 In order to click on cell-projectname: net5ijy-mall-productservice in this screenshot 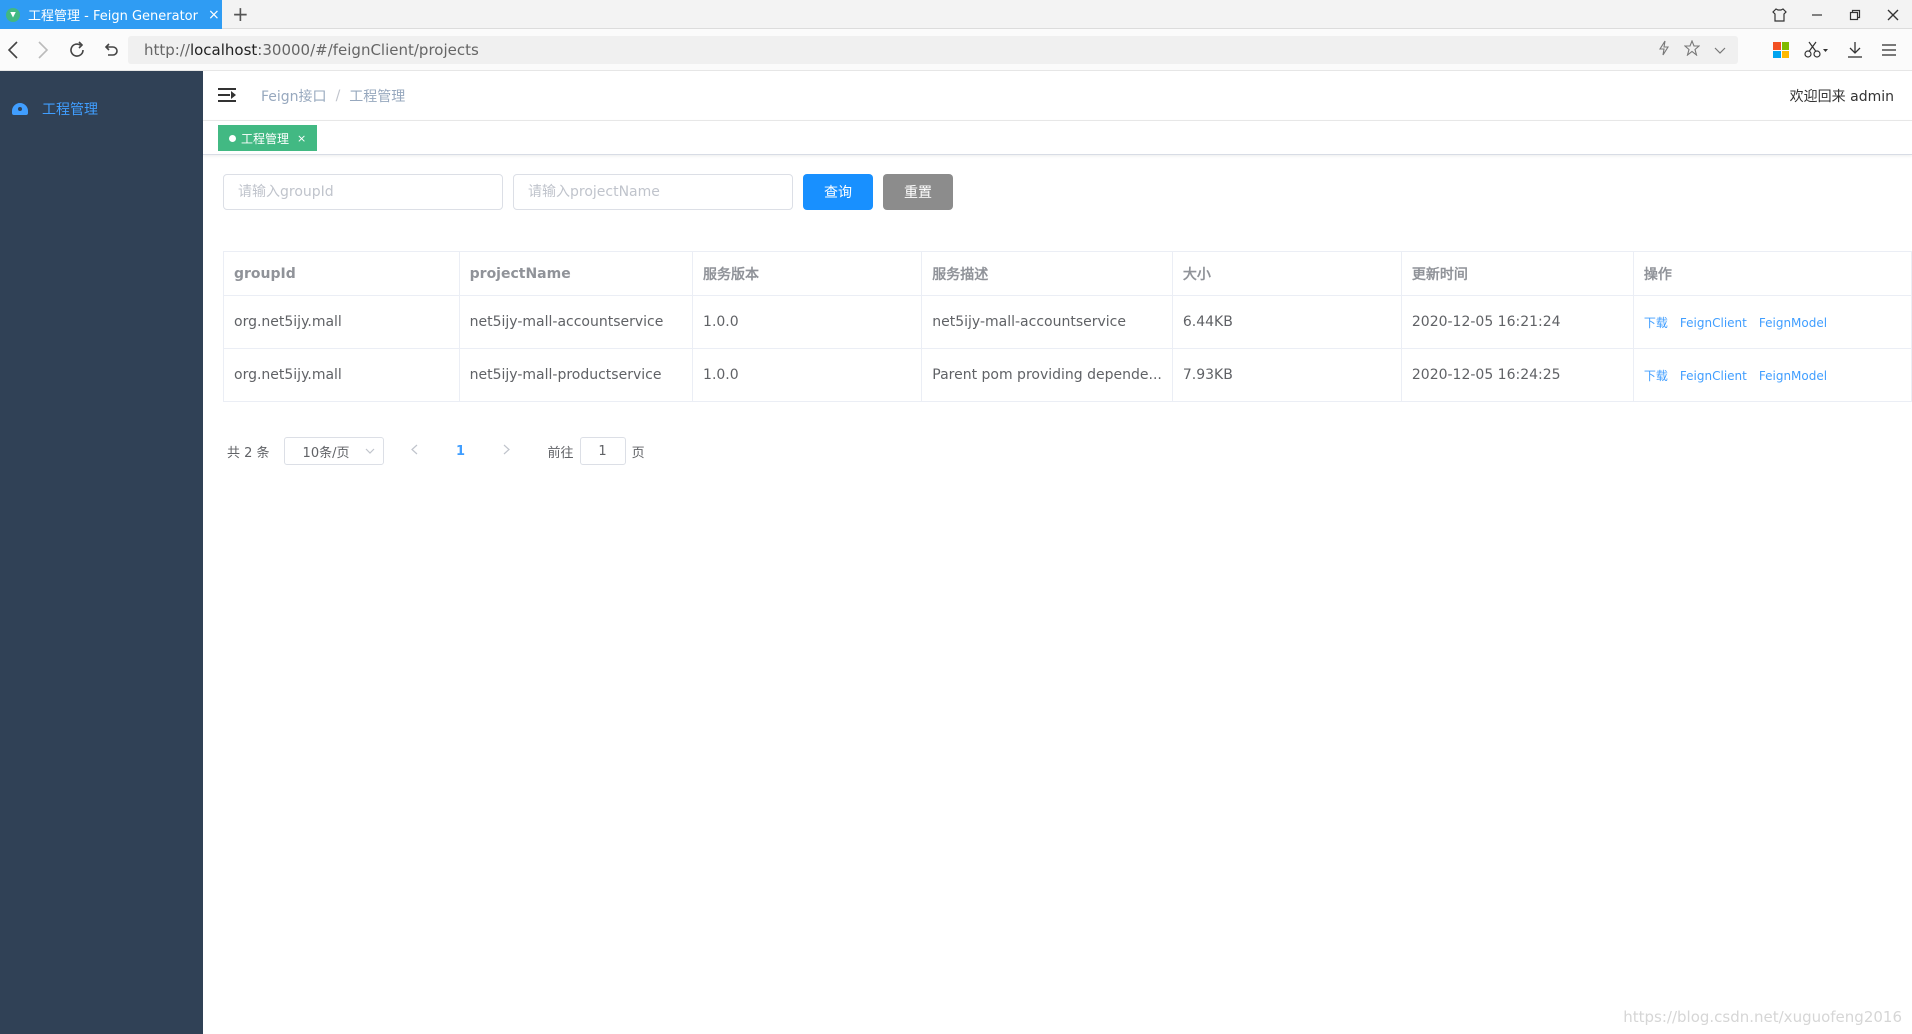, I will do `click(576, 375)`.